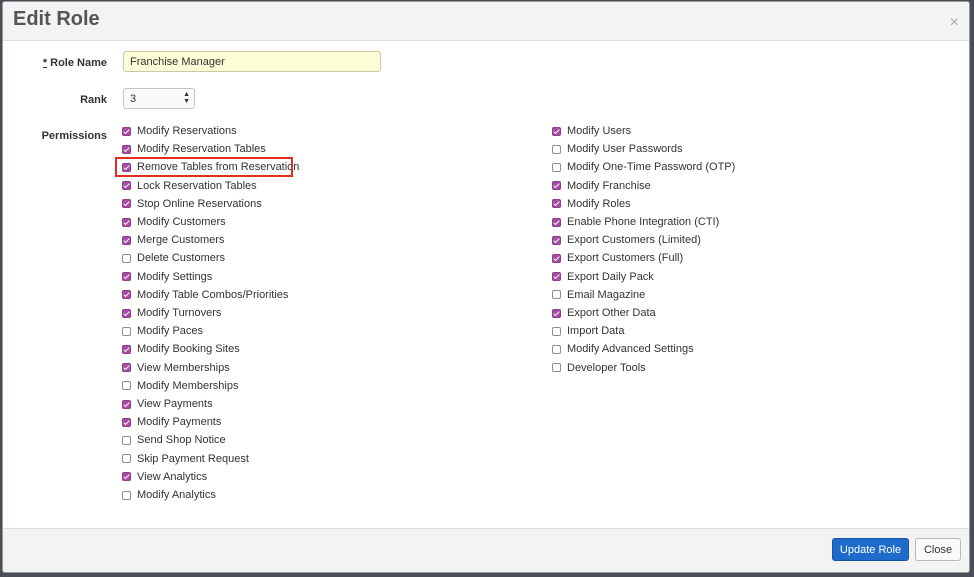  Describe the element at coordinates (189, 186) in the screenshot. I see `permission-item: Lock Reservation Tables` at that location.